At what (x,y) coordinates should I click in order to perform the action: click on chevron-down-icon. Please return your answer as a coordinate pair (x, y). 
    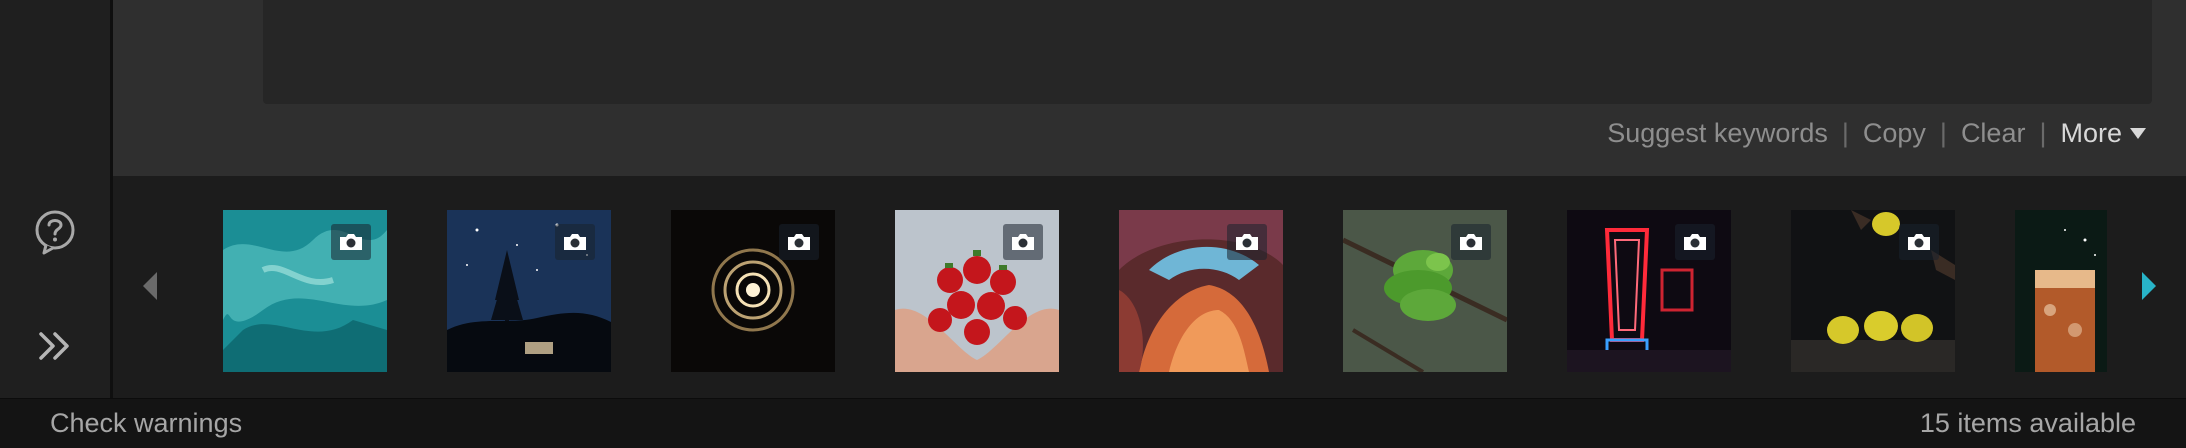
    Looking at the image, I should click on (2138, 133).